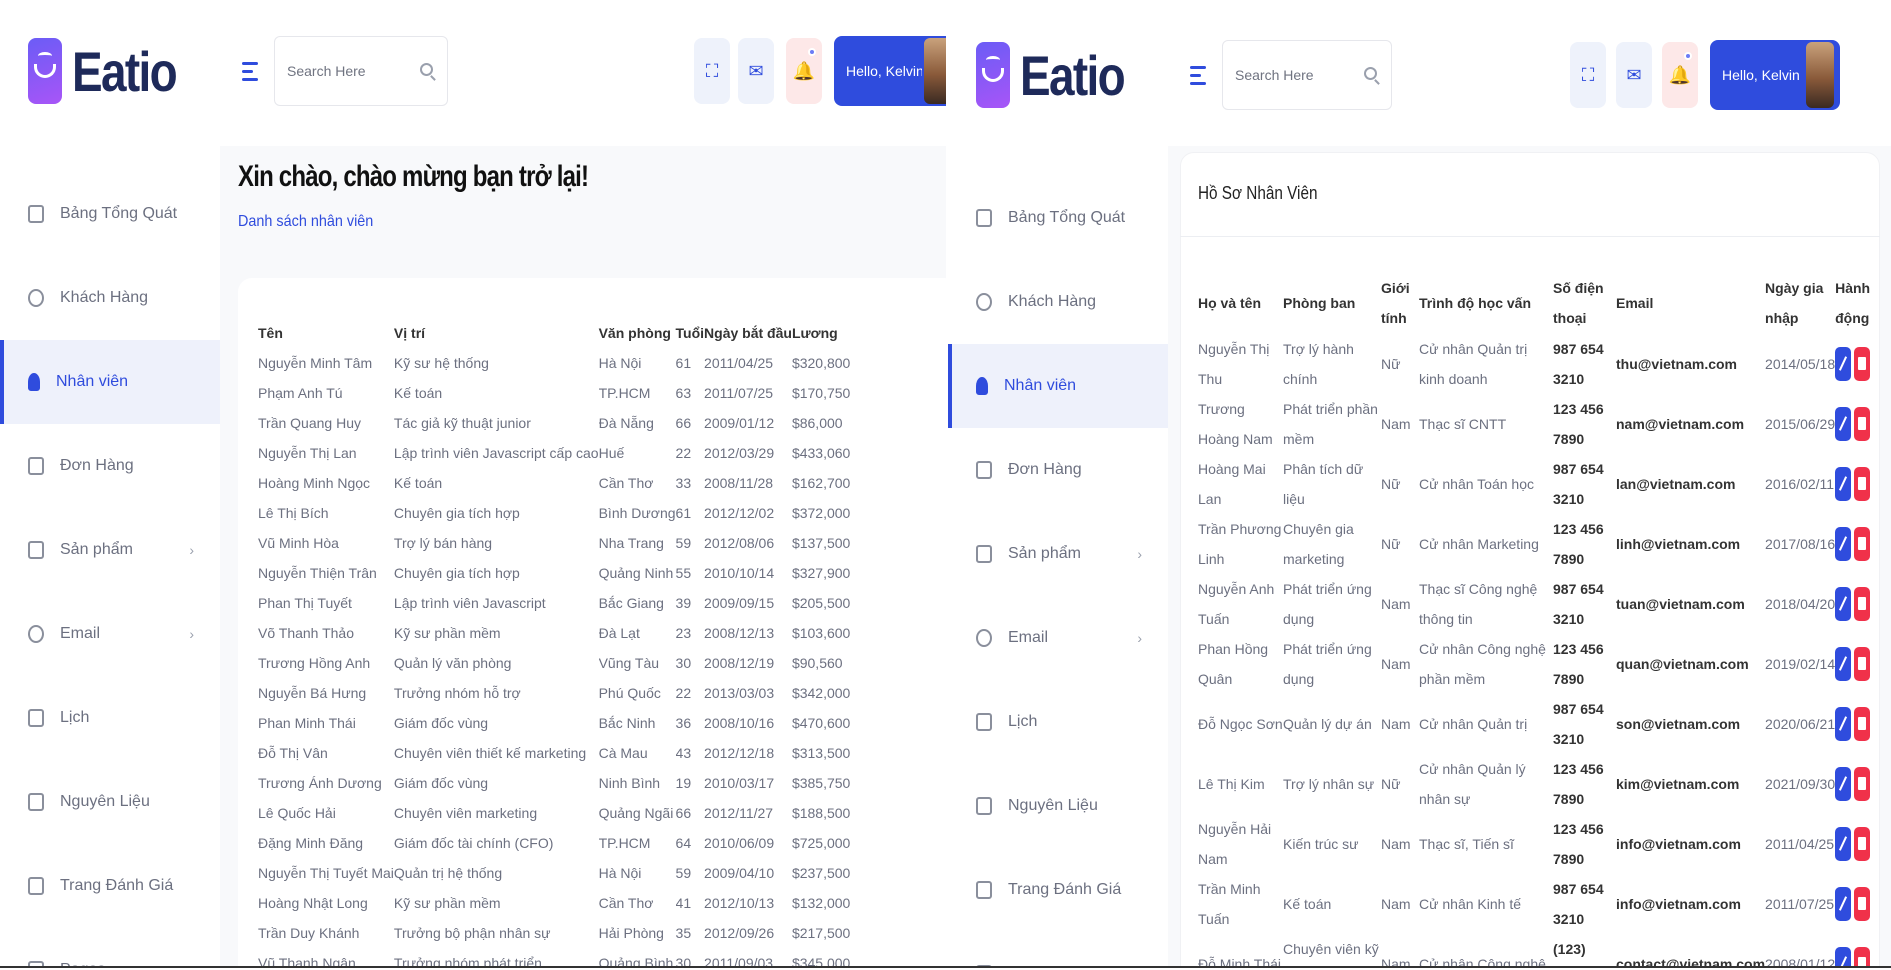 This screenshot has width=1891, height=970. What do you see at coordinates (637, 333) in the screenshot?
I see `column-header: Văn phòng` at bounding box center [637, 333].